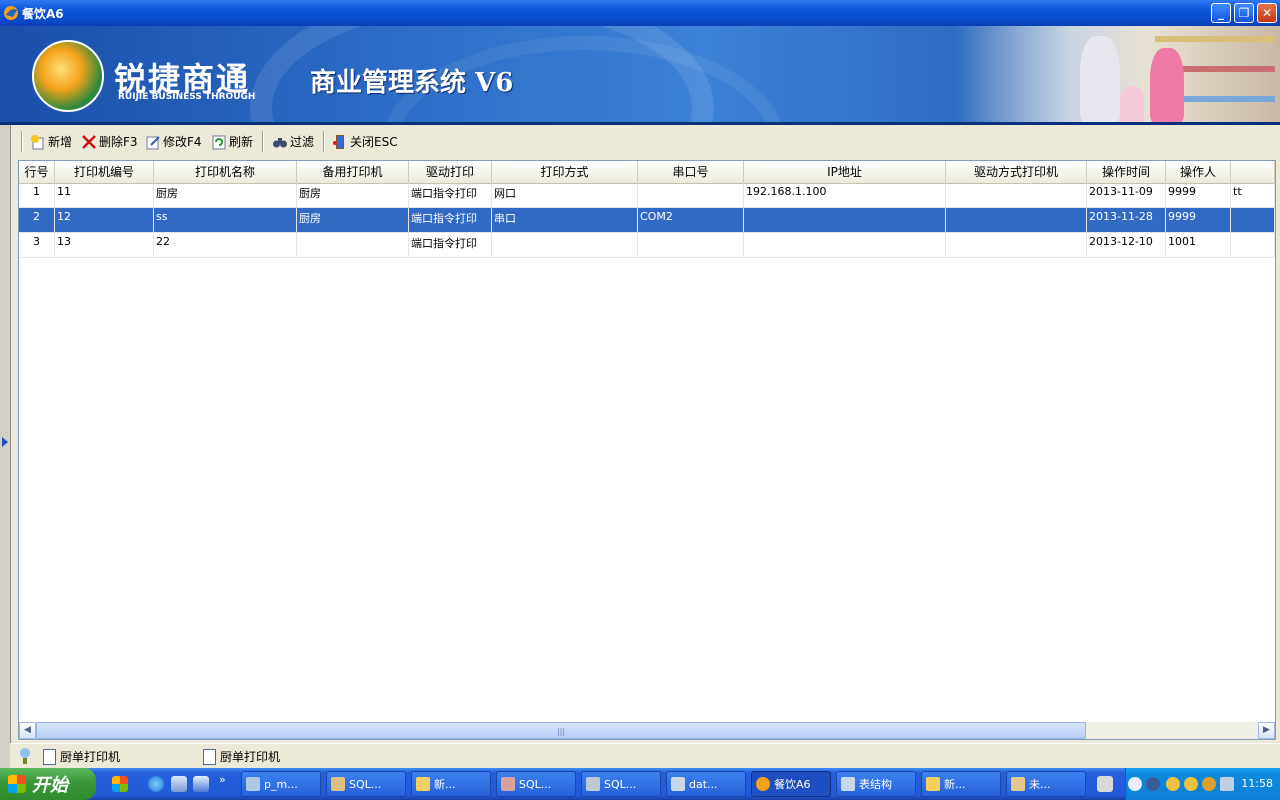  I want to click on tab-label: 厨单打印机, so click(250, 757).